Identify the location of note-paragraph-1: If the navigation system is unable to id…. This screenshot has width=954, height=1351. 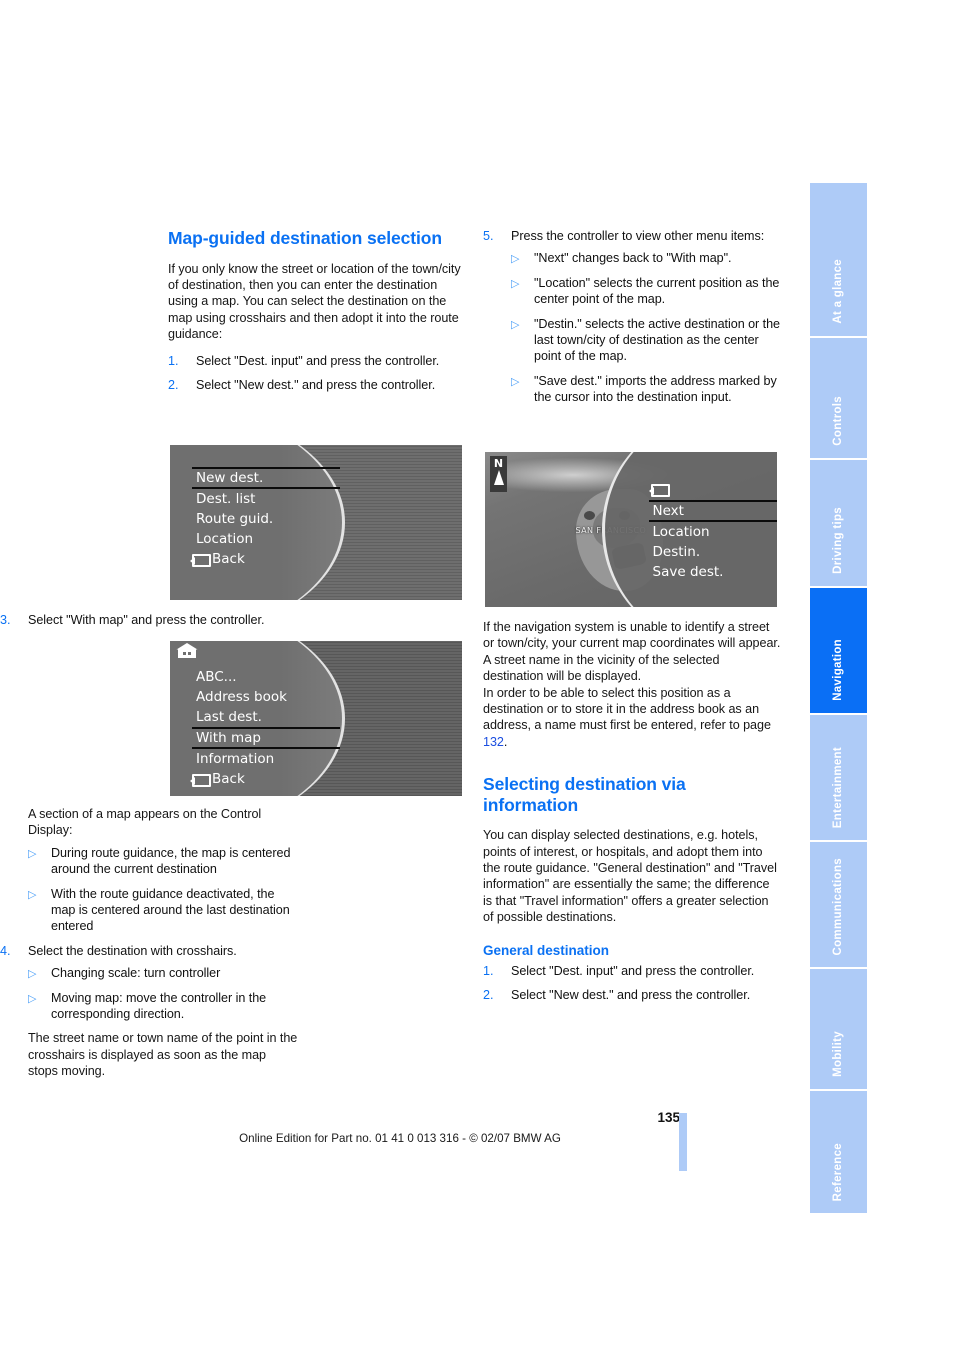
(632, 652).